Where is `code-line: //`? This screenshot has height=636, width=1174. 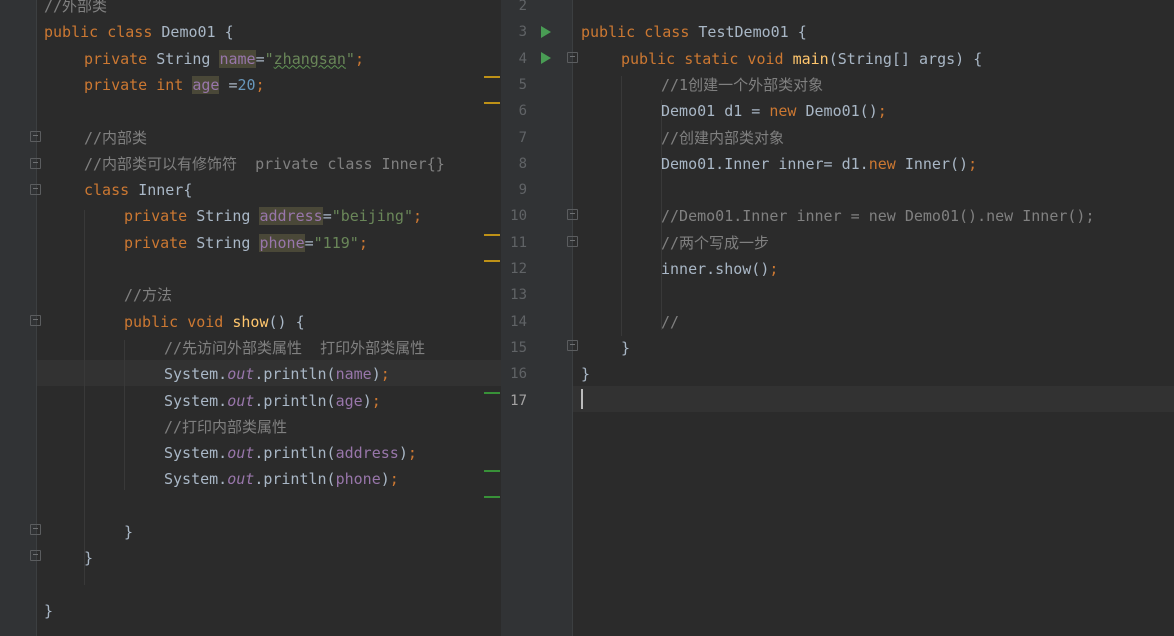 code-line: // is located at coordinates (670, 322).